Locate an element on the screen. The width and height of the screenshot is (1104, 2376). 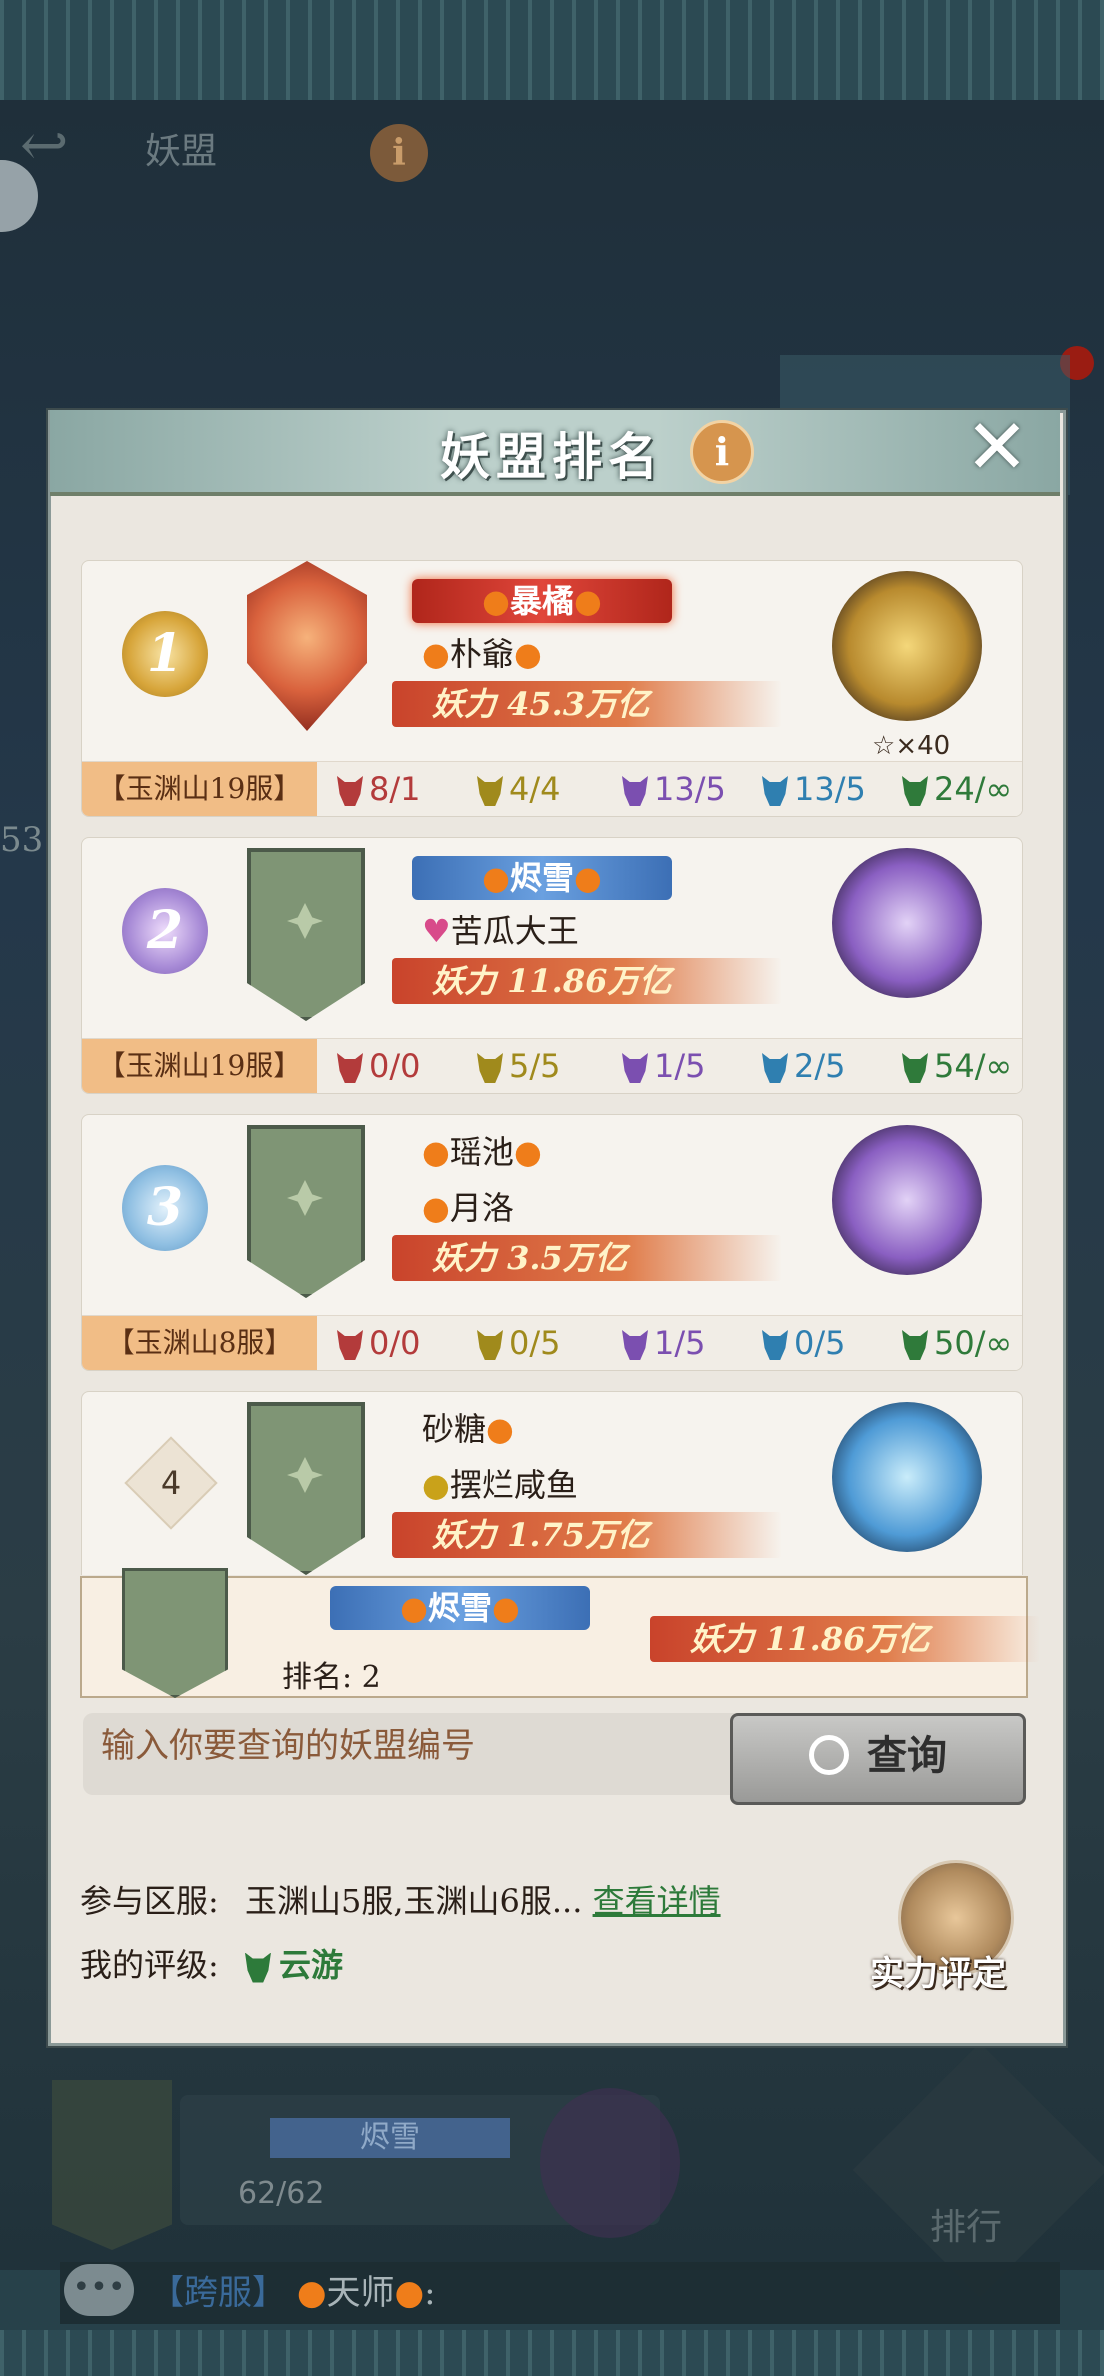
member-name: 月洛 is located at coordinates (481, 1208).